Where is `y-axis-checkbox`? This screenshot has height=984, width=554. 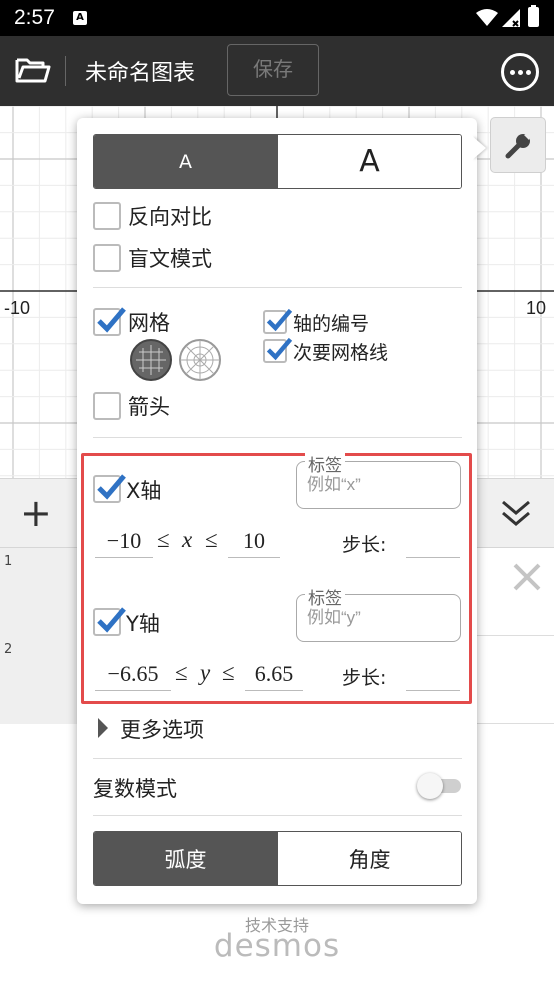 y-axis-checkbox is located at coordinates (109, 621).